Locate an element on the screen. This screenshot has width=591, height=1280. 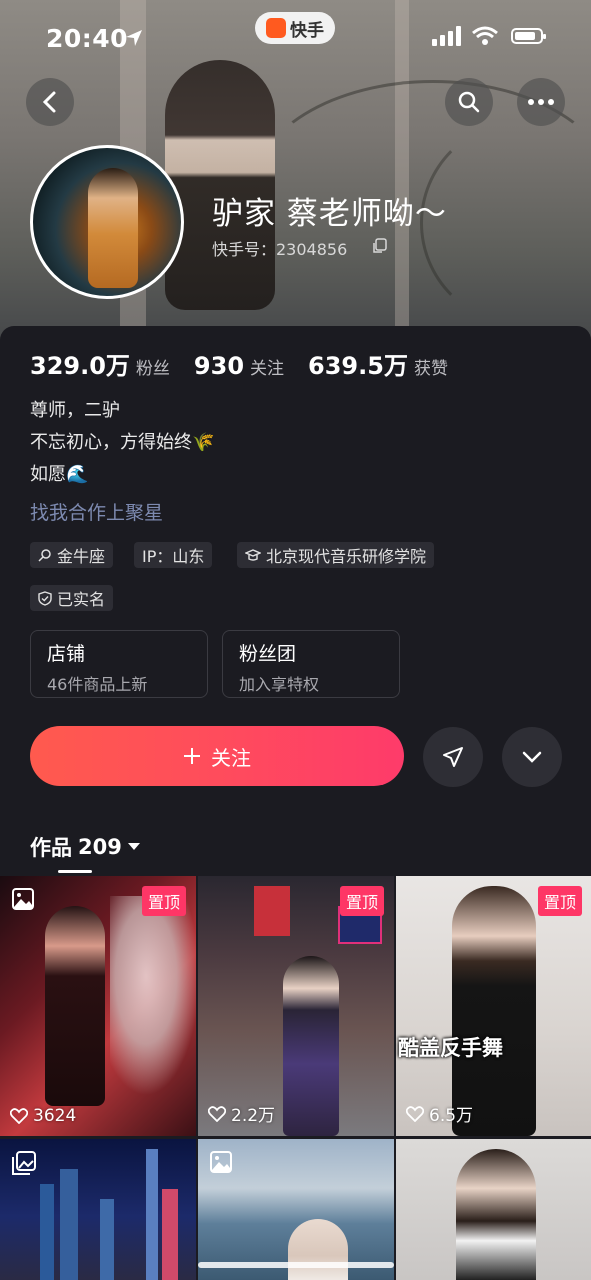
plus-icon is located at coordinates (192, 756).